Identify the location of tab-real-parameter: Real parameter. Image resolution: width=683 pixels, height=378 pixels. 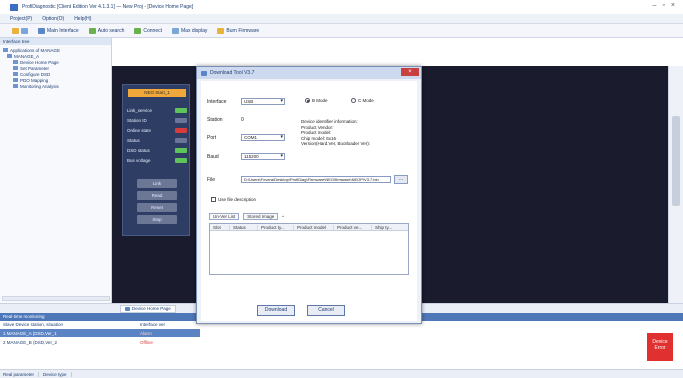
(21, 374).